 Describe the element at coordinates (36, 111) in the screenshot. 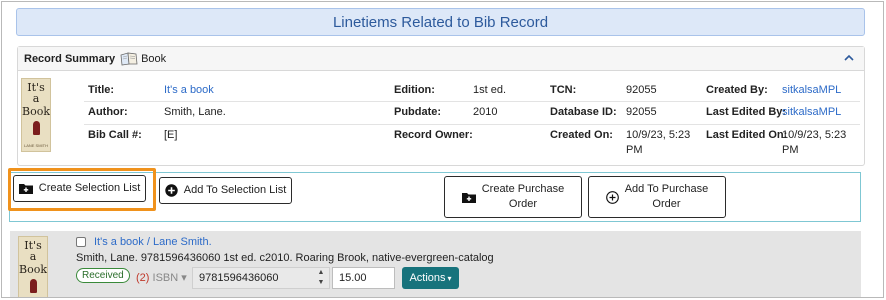

I see `cover-title-line3: Book` at that location.